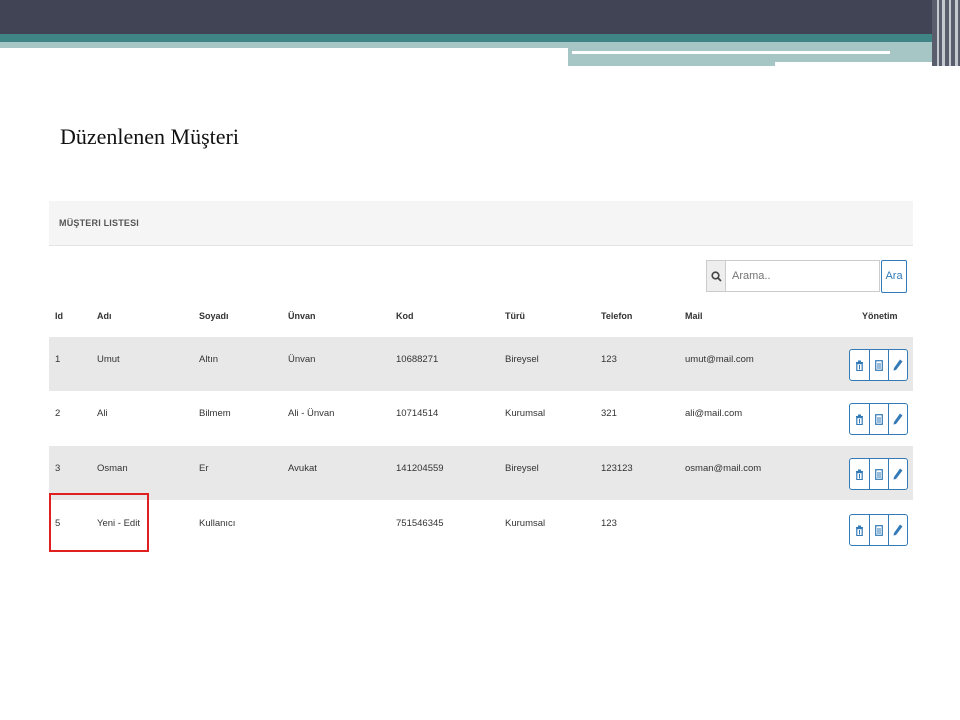  Describe the element at coordinates (59, 316) in the screenshot. I see `column-header-id: Id` at that location.